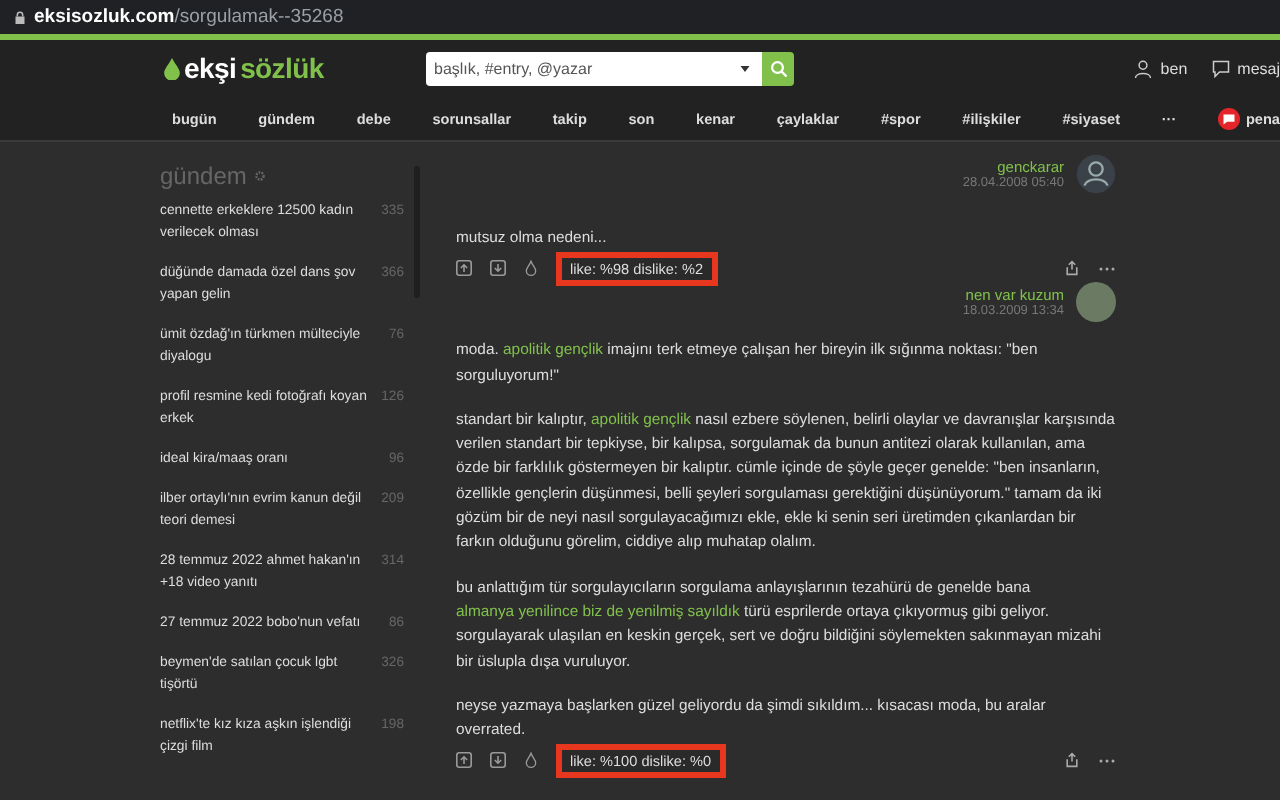  Describe the element at coordinates (1174, 68) in the screenshot. I see `user-link: ben` at that location.